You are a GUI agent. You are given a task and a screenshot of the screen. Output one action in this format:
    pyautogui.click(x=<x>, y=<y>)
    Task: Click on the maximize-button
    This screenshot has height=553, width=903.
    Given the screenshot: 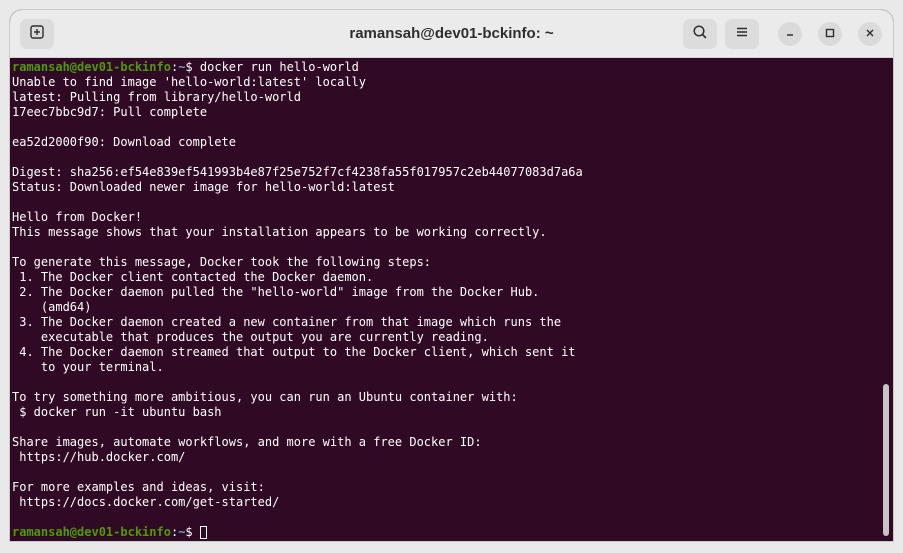 What is the action you would take?
    pyautogui.click(x=830, y=34)
    